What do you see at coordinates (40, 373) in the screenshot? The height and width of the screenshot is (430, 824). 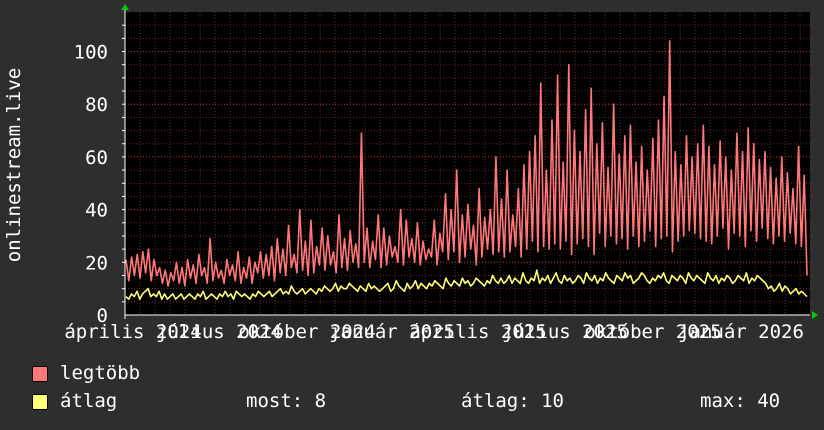 I see `legend-swatch-max` at bounding box center [40, 373].